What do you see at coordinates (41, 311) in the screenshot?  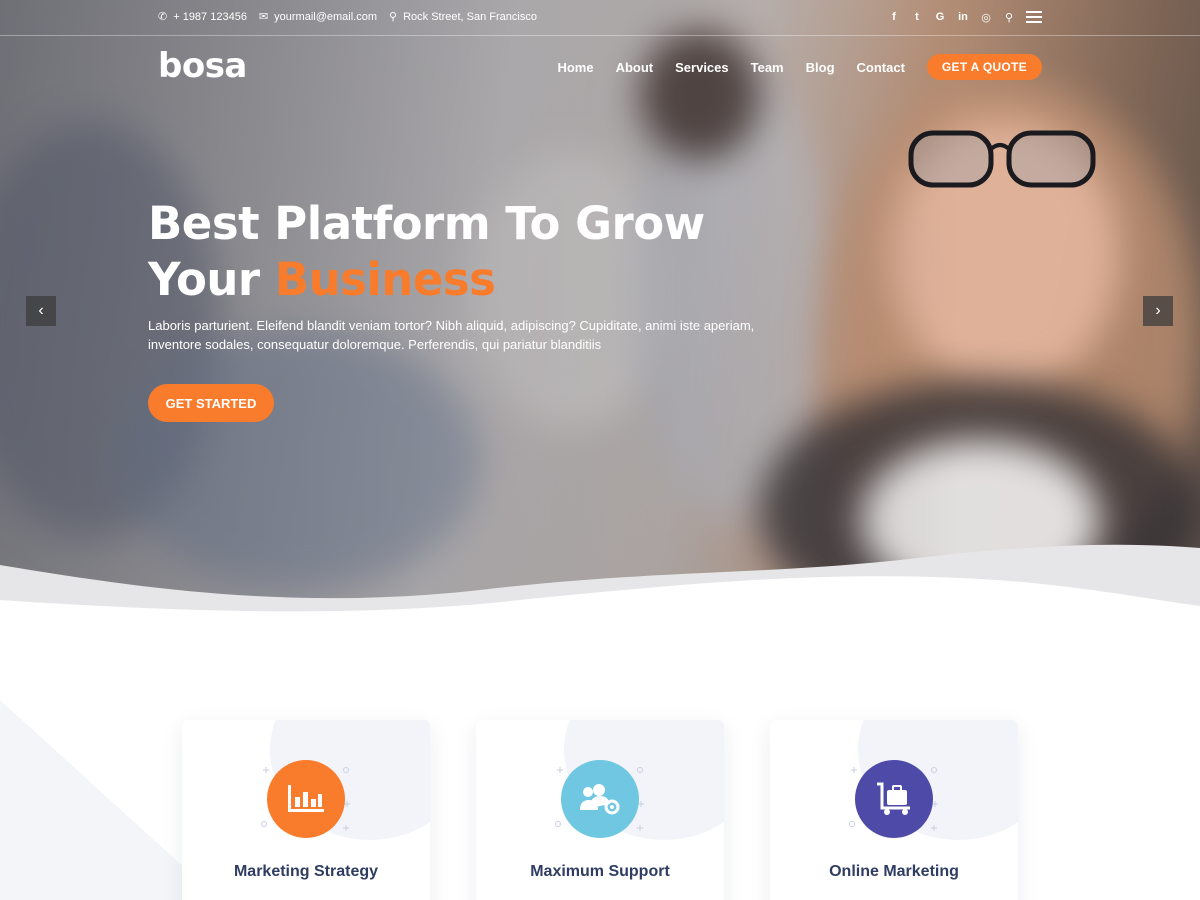 I see `slider-prev-button: ‹` at bounding box center [41, 311].